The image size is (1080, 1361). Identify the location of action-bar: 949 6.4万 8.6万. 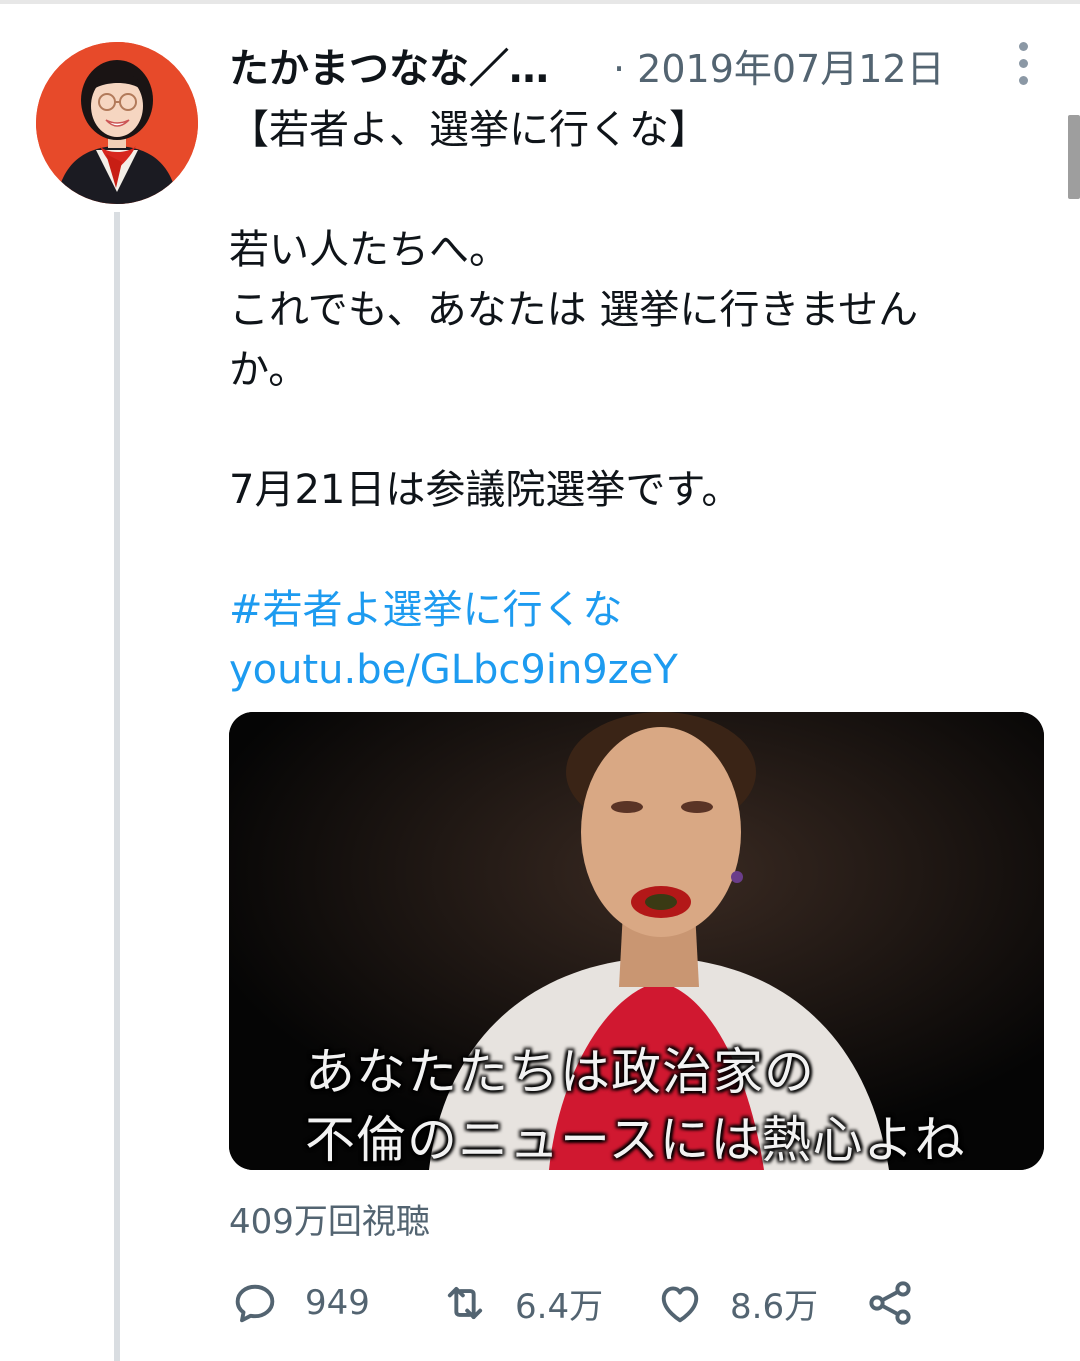
(639, 1303).